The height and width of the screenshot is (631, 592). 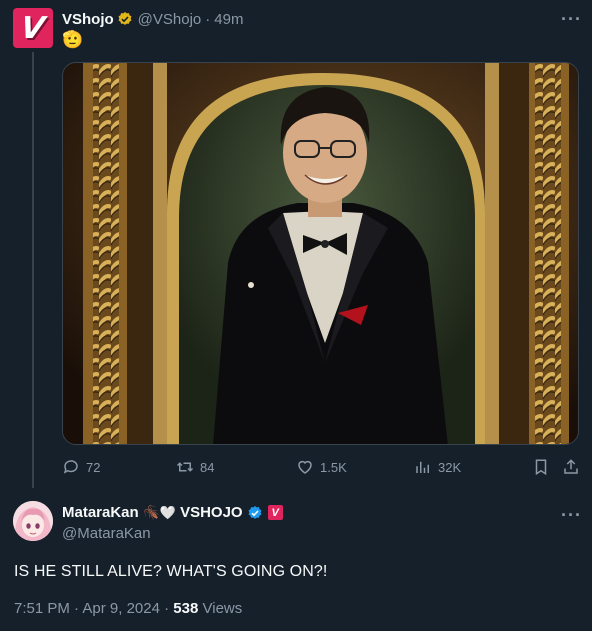 What do you see at coordinates (422, 467) in the screenshot?
I see `views-icon` at bounding box center [422, 467].